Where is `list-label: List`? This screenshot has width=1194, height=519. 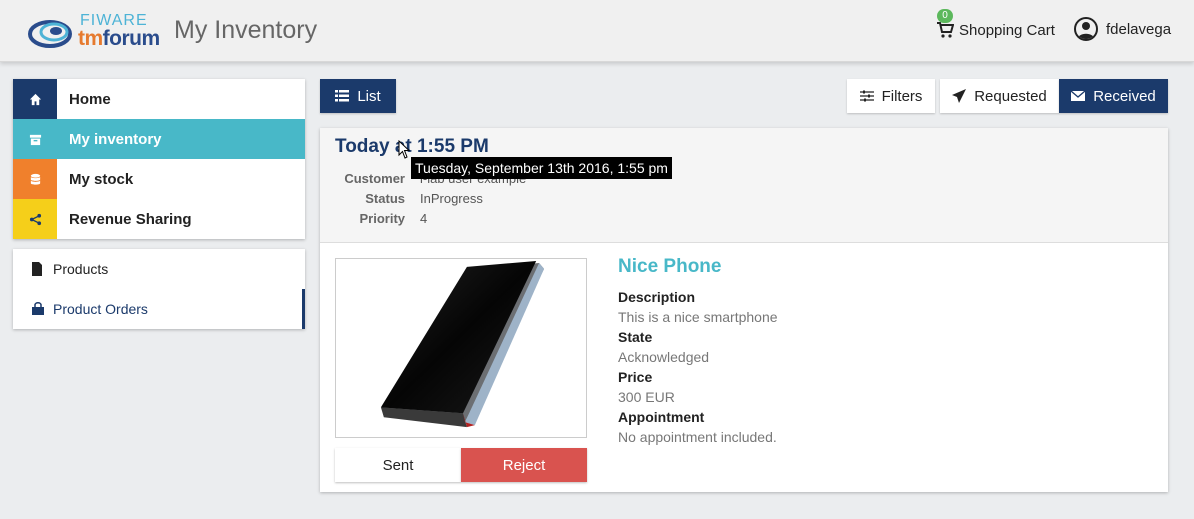
list-label: List is located at coordinates (369, 96).